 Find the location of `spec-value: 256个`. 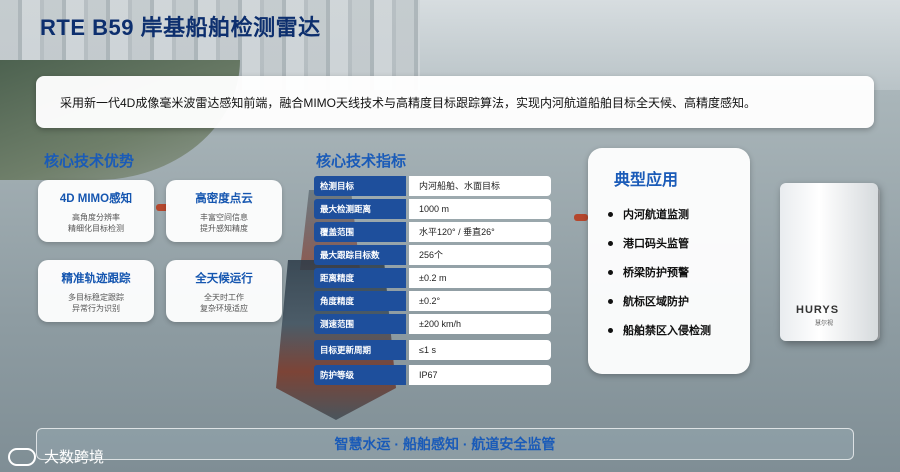

spec-value: 256个 is located at coordinates (480, 255).